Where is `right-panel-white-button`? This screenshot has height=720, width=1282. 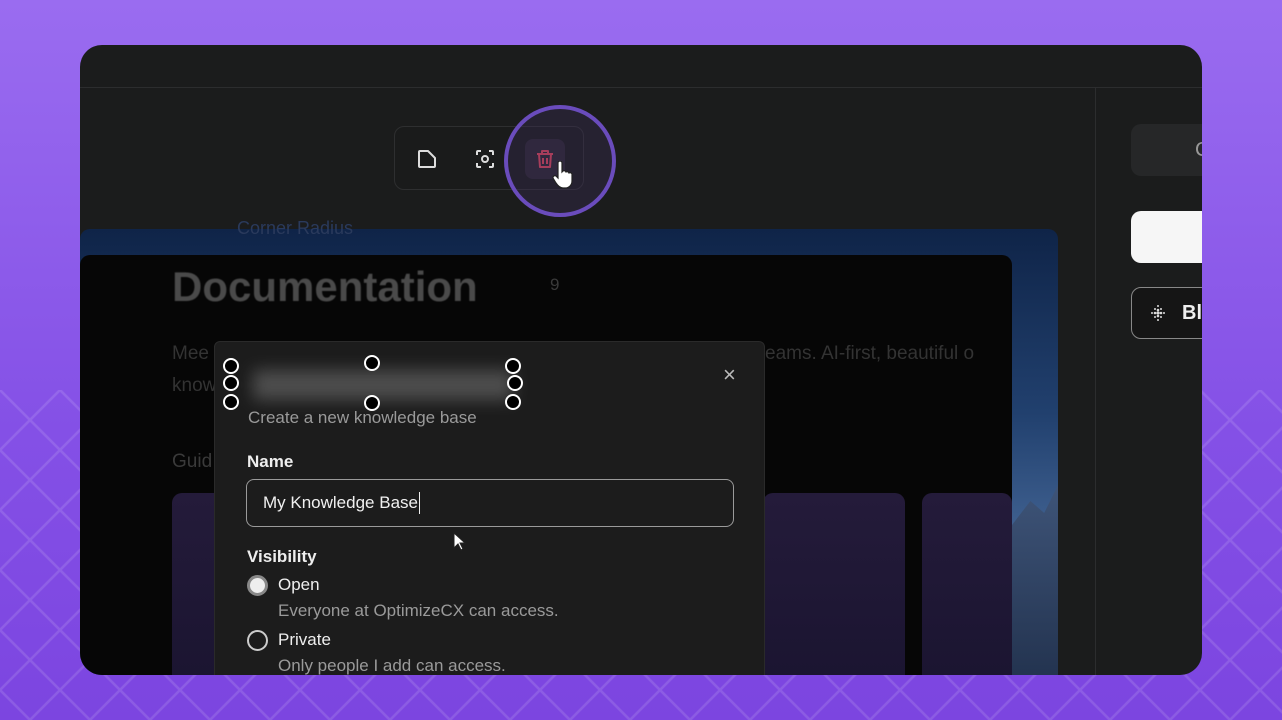
right-panel-white-button is located at coordinates (1166, 237).